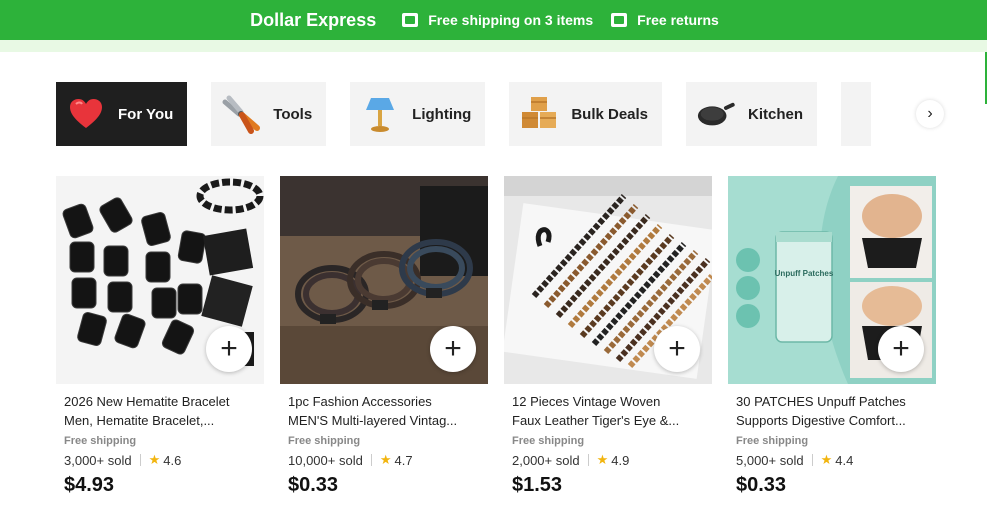  Describe the element at coordinates (442, 114) in the screenshot. I see `category-label: Lighting` at that location.